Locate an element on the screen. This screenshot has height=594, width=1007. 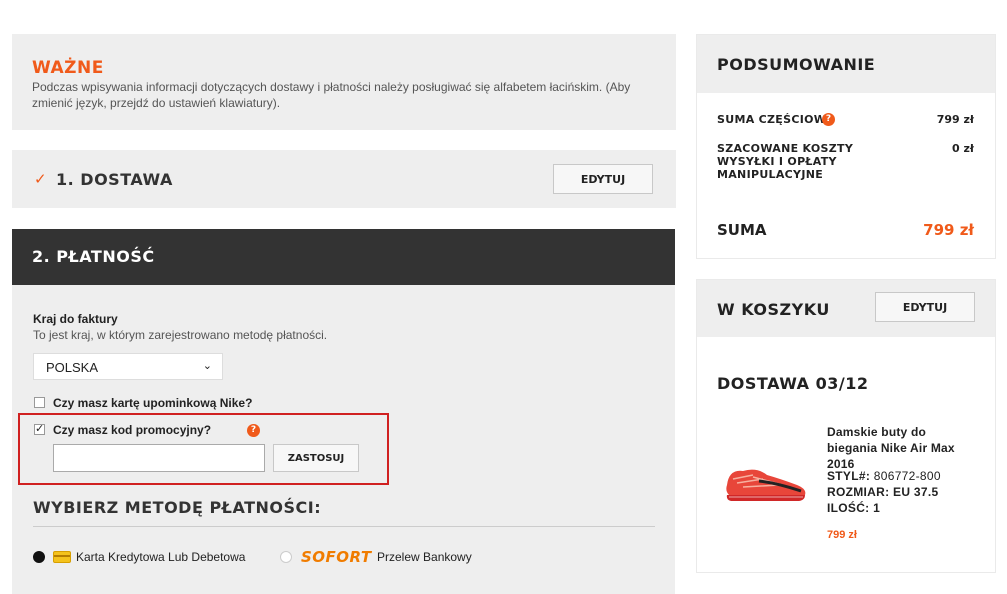
cart-title: W KOSZYKU is located at coordinates (773, 309).